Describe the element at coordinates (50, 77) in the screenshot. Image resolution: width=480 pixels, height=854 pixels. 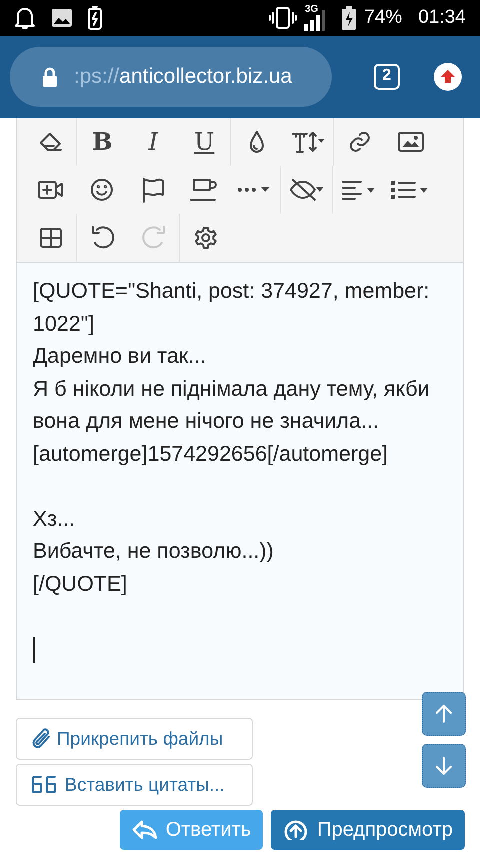
I see `lock-icon` at that location.